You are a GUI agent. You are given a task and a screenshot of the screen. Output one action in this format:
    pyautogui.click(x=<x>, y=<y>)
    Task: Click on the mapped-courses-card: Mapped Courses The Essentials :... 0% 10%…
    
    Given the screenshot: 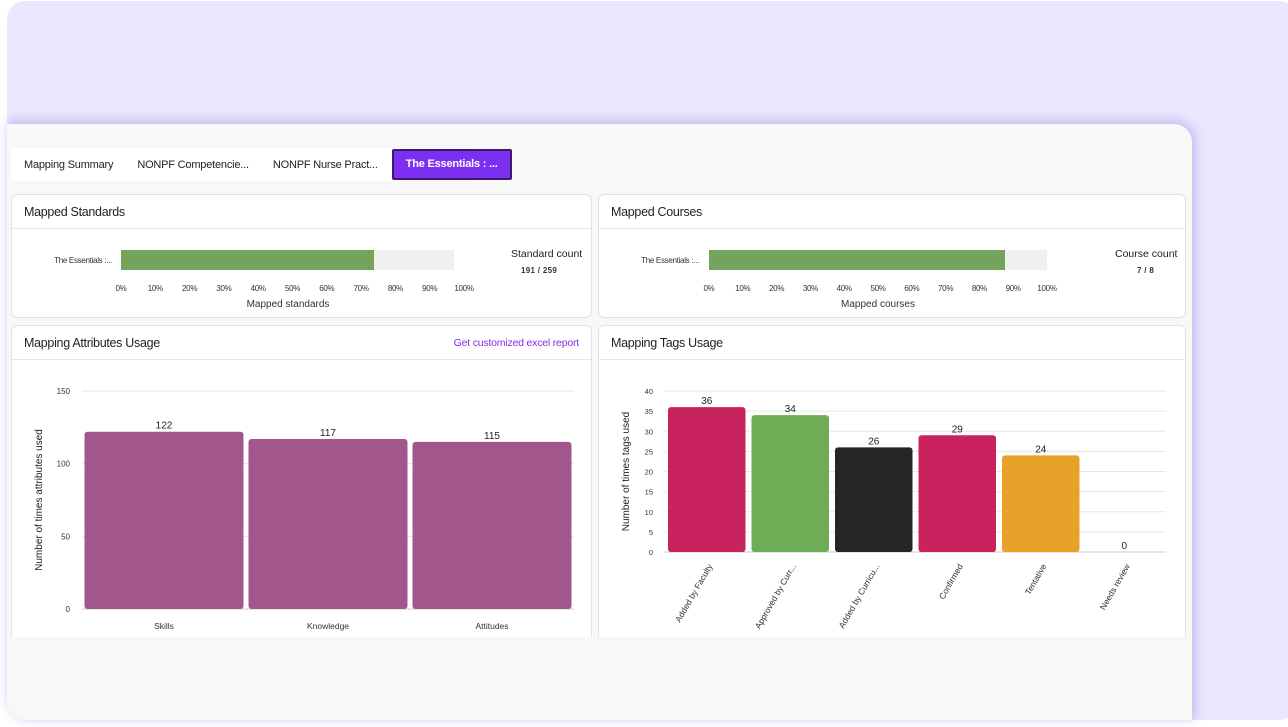 What is the action you would take?
    pyautogui.click(x=892, y=256)
    